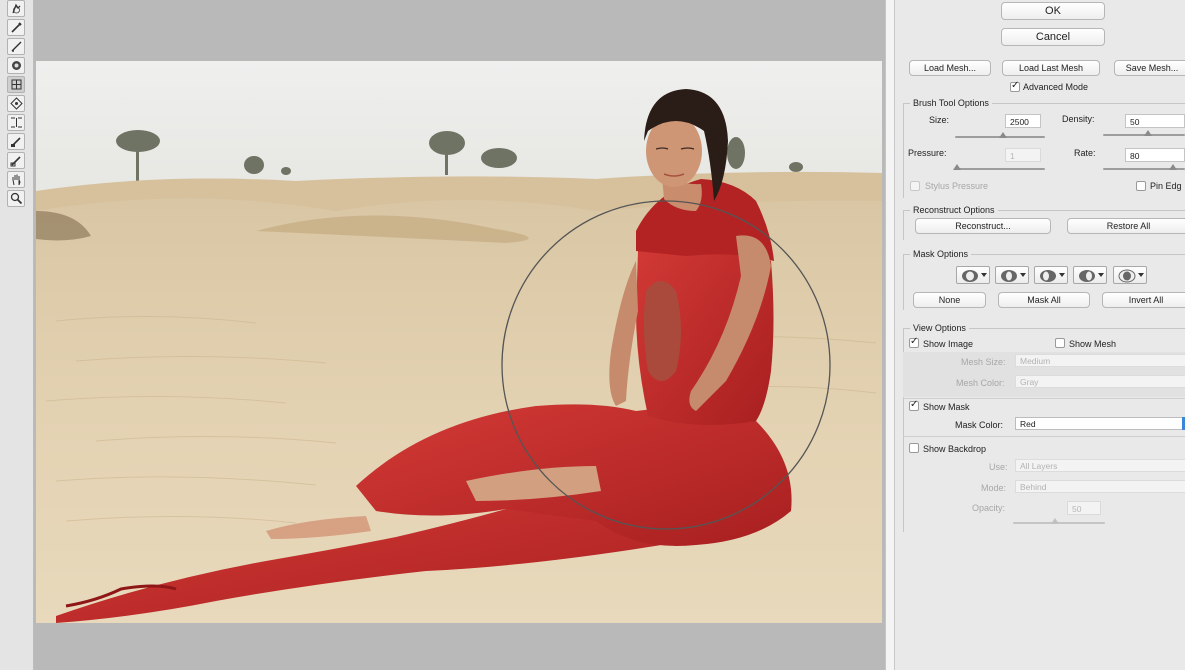 Image resolution: width=1185 pixels, height=670 pixels. What do you see at coordinates (946, 407) in the screenshot?
I see `show-mask-label: Show Mask` at bounding box center [946, 407].